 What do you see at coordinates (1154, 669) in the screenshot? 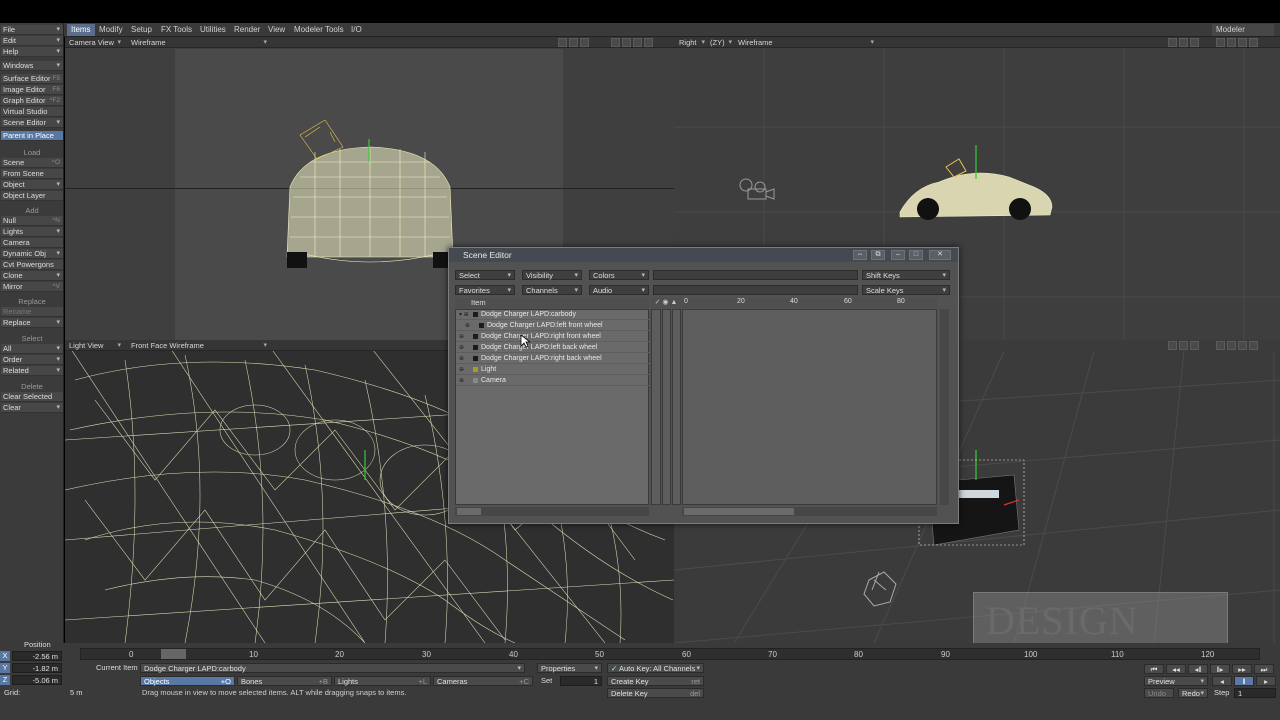
I see `go-start-icon: ⏮` at bounding box center [1154, 669].